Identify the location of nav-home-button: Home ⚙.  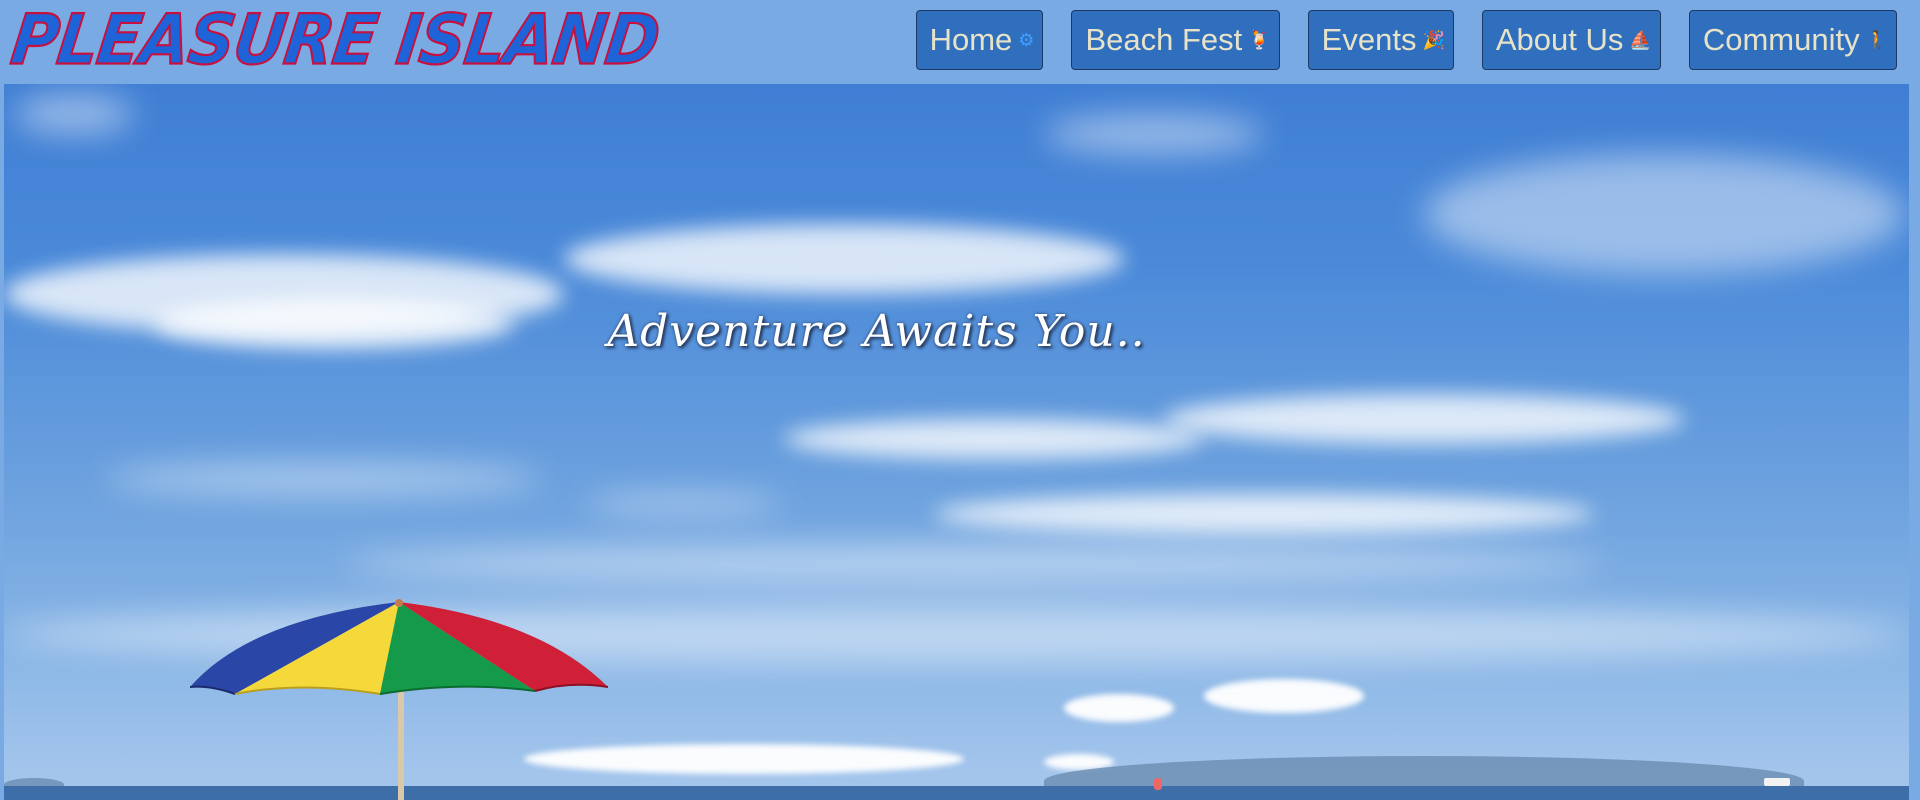
(979, 40).